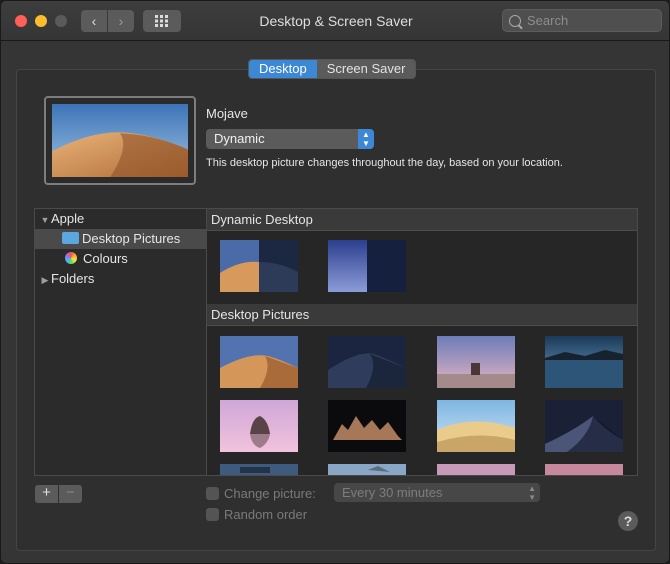 This screenshot has height=564, width=670. What do you see at coordinates (628, 521) in the screenshot?
I see `help-button: ?` at bounding box center [628, 521].